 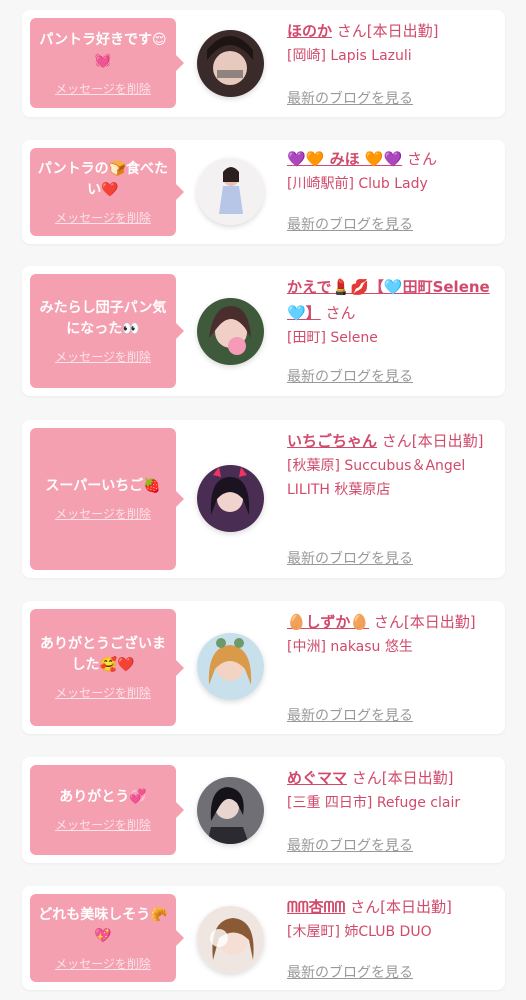 I want to click on message-text: ありがとう💞, so click(x=103, y=797).